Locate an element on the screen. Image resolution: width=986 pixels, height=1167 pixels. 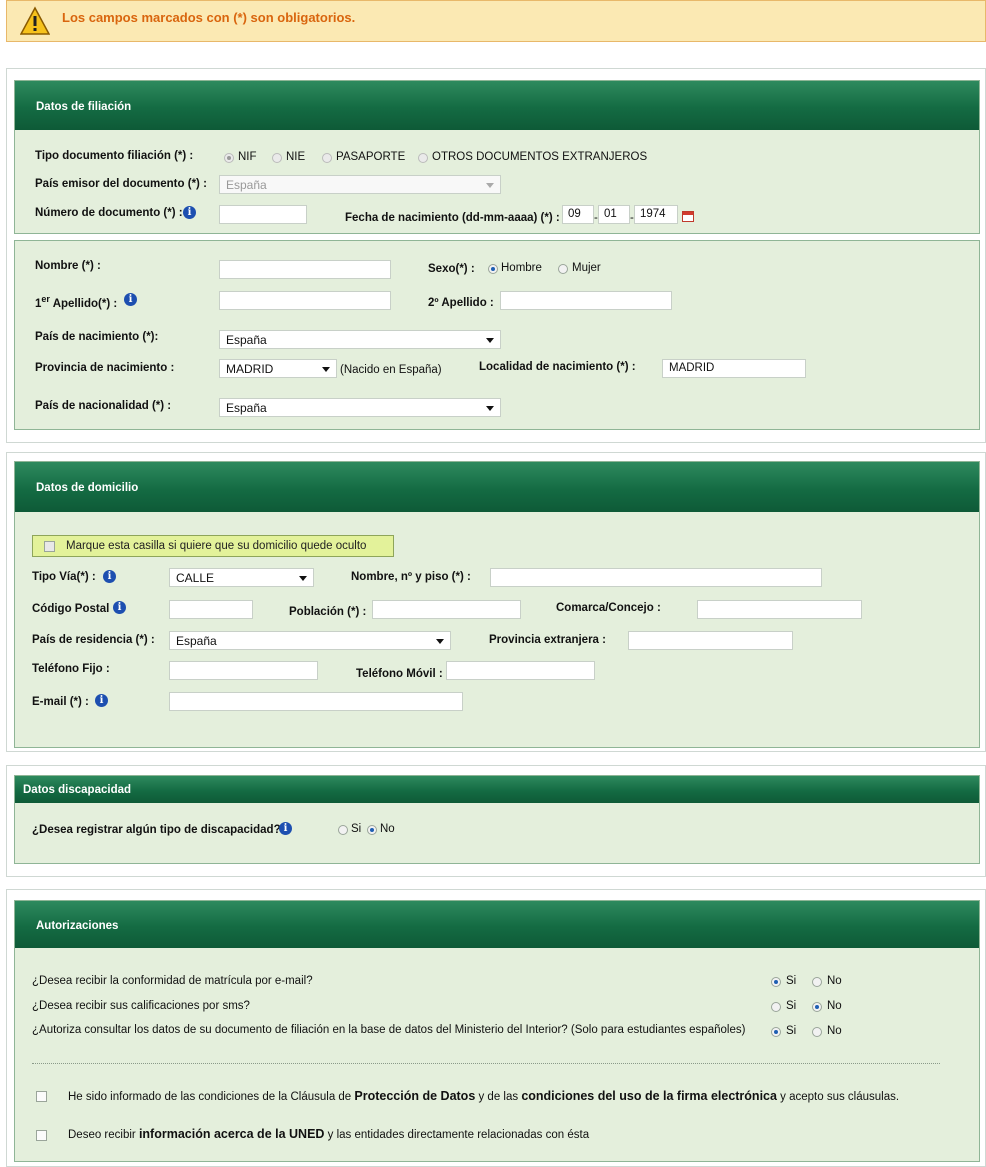
ocultar-domicilio-checkbox is located at coordinates (49, 546).